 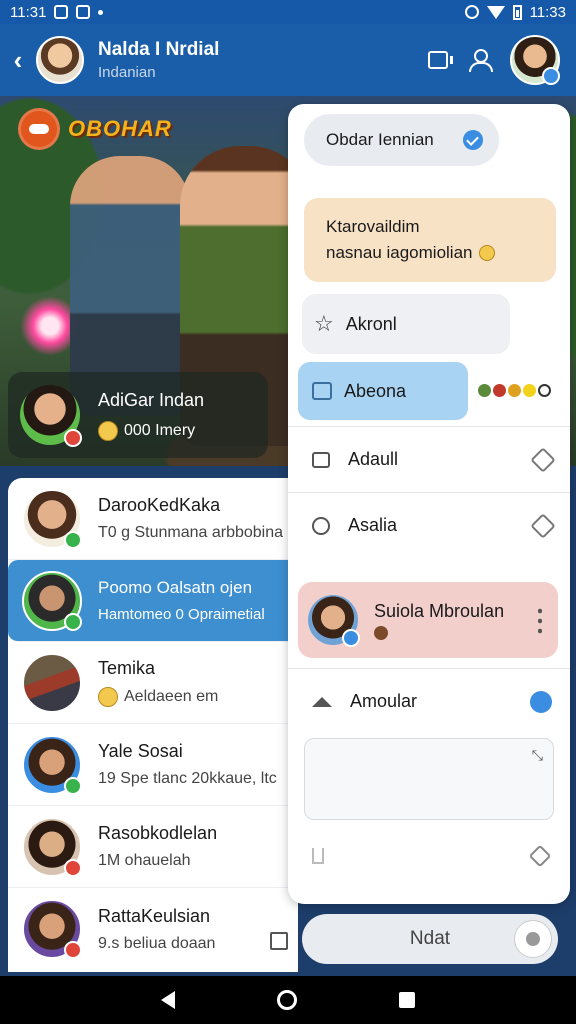 What do you see at coordinates (430, 240) in the screenshot?
I see `pinned-note: Ktarovaildim nasnau iagomiolian` at bounding box center [430, 240].